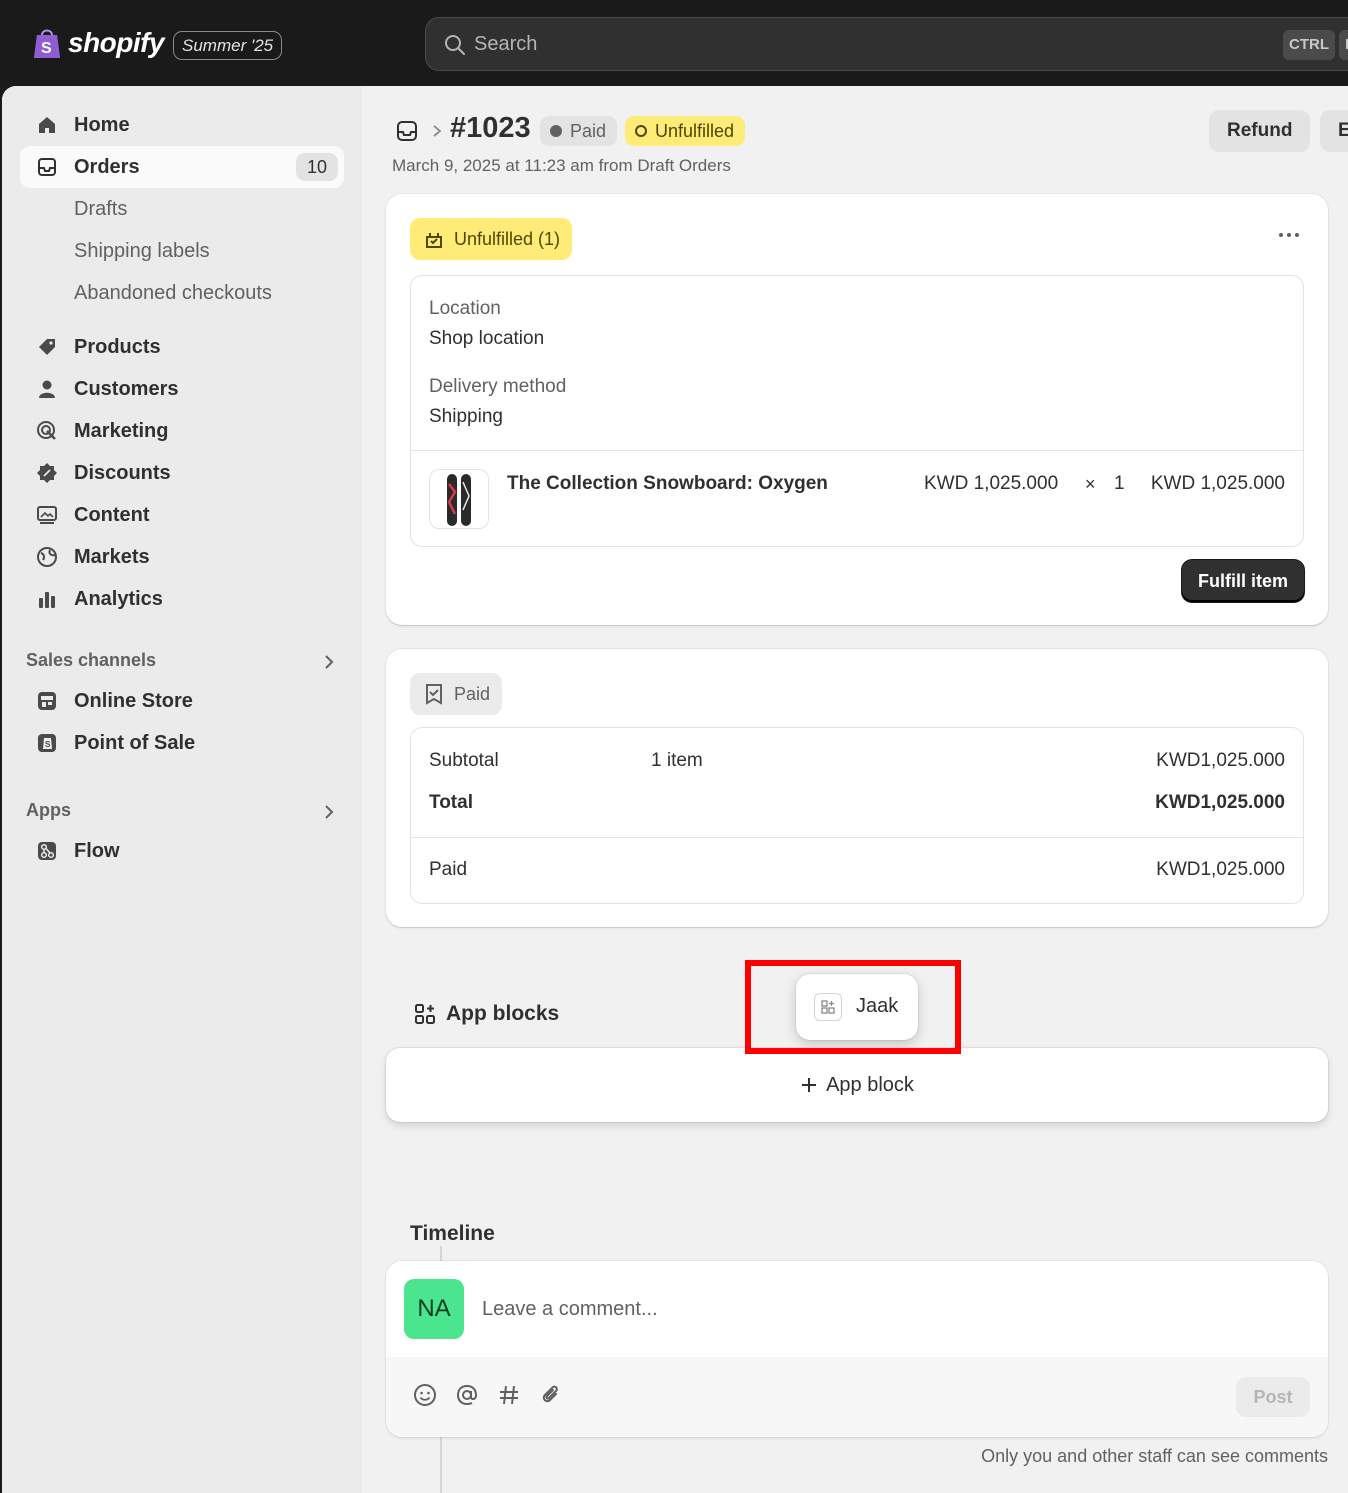 The width and height of the screenshot is (1348, 1493). Describe the element at coordinates (47, 600) in the screenshot. I see `bar-chart-icon` at that location.